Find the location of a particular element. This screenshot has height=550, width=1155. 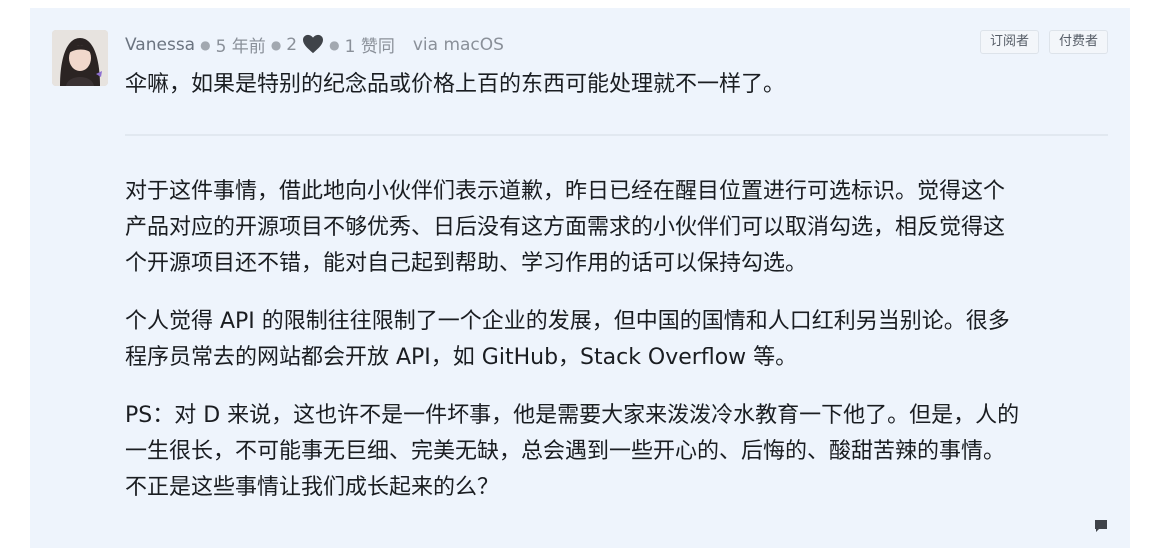

like-count: 2 is located at coordinates (292, 44).